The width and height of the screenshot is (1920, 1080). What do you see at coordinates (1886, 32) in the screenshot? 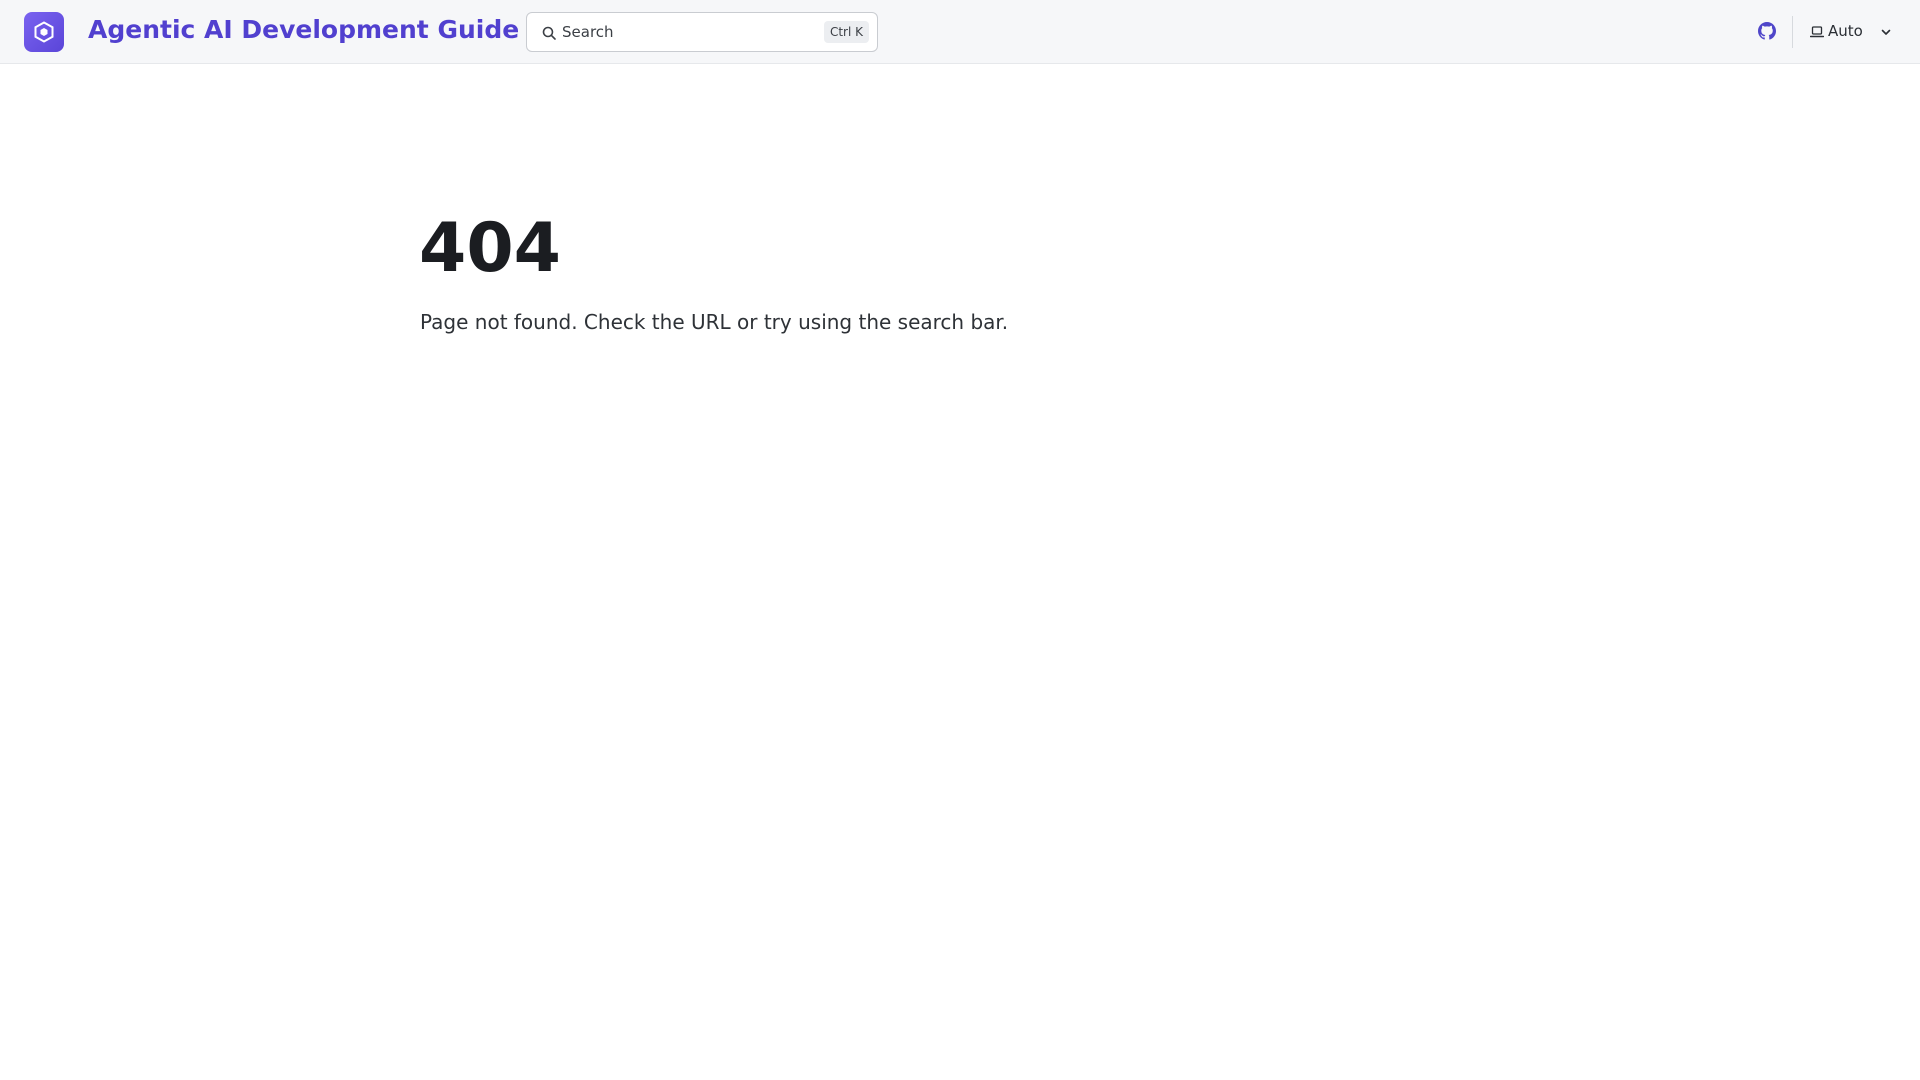
I see `chevron-down-icon` at bounding box center [1886, 32].